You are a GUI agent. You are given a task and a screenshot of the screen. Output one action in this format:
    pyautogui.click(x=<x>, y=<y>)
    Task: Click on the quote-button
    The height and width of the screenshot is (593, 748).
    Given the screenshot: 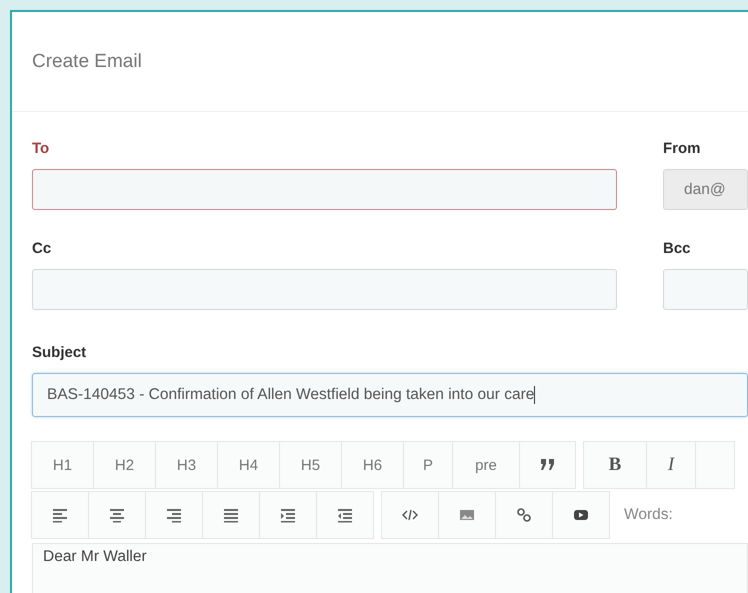 What is the action you would take?
    pyautogui.click(x=547, y=465)
    